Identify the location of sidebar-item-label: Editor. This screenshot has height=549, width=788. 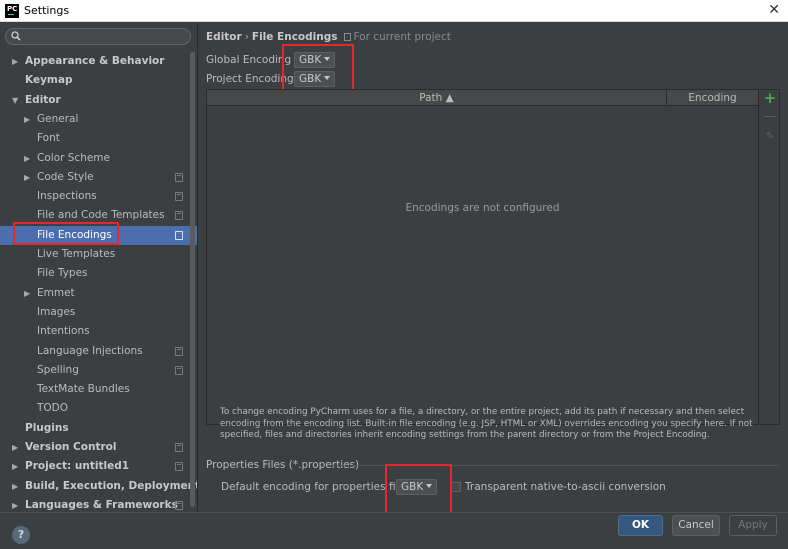
(43, 99).